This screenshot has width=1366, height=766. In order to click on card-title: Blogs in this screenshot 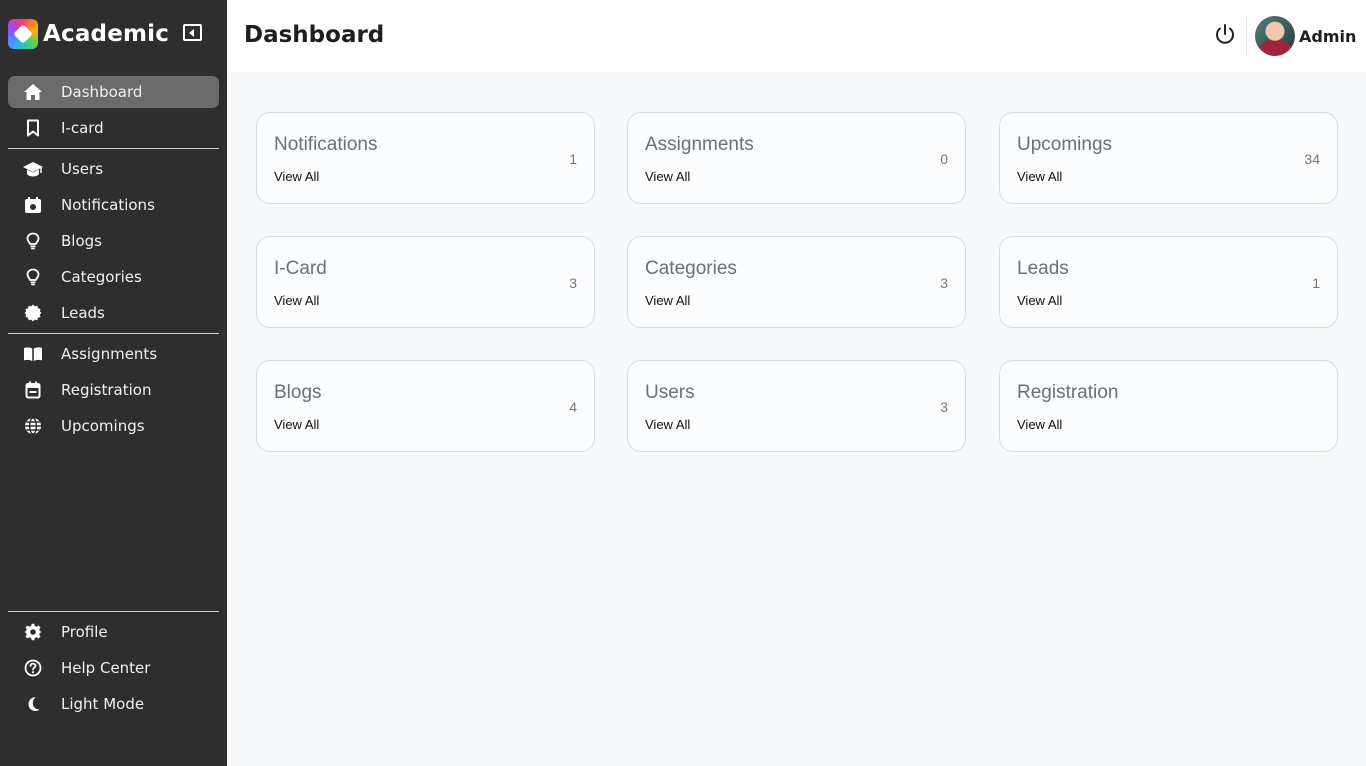, I will do `click(298, 392)`.